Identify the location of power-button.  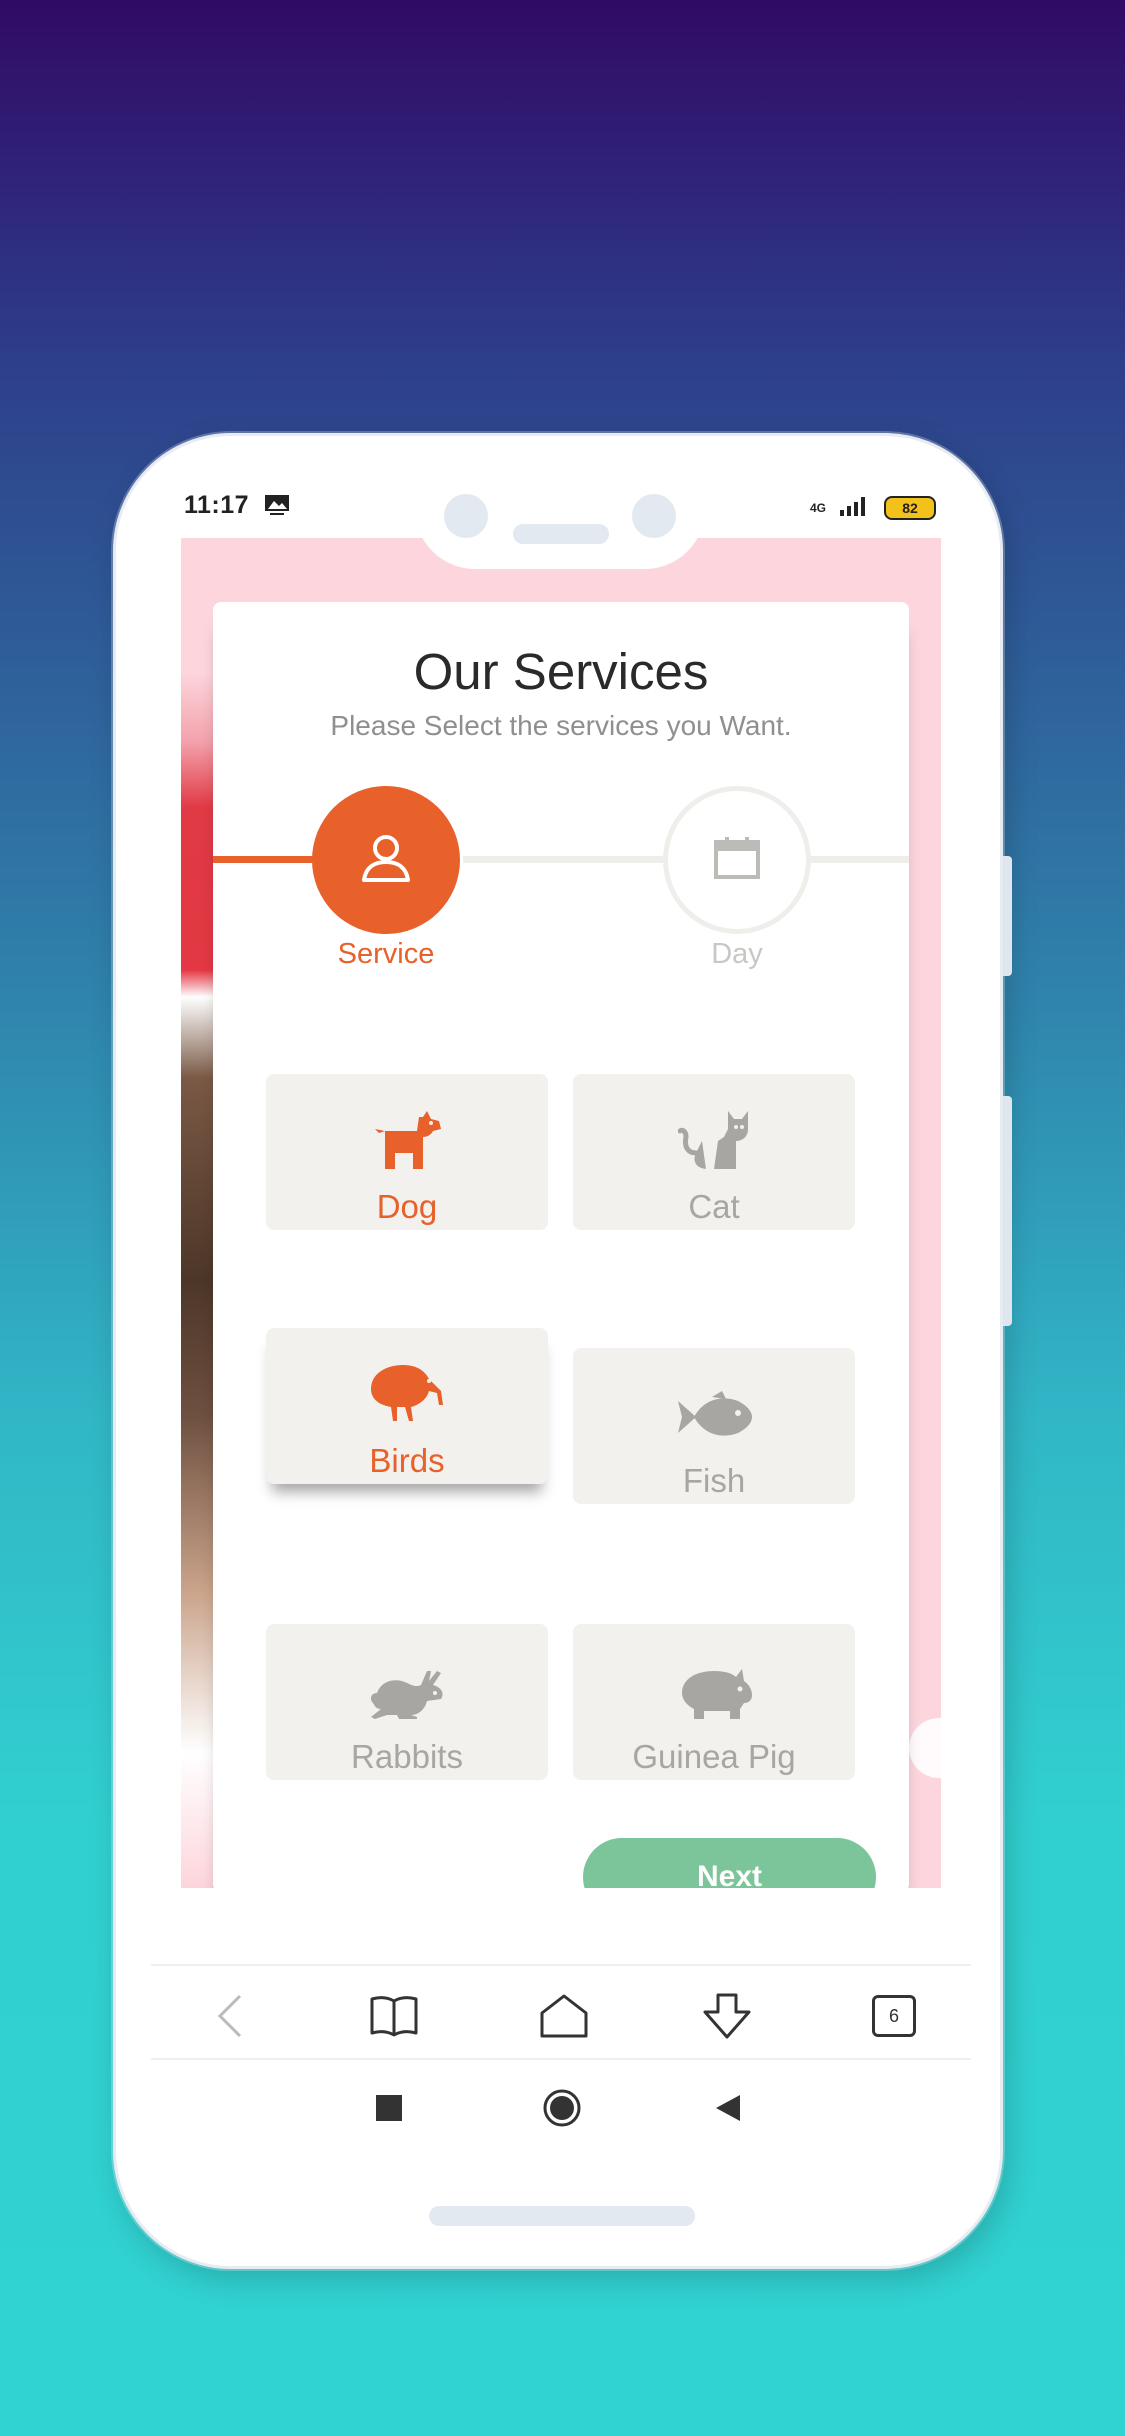
(1007, 1211).